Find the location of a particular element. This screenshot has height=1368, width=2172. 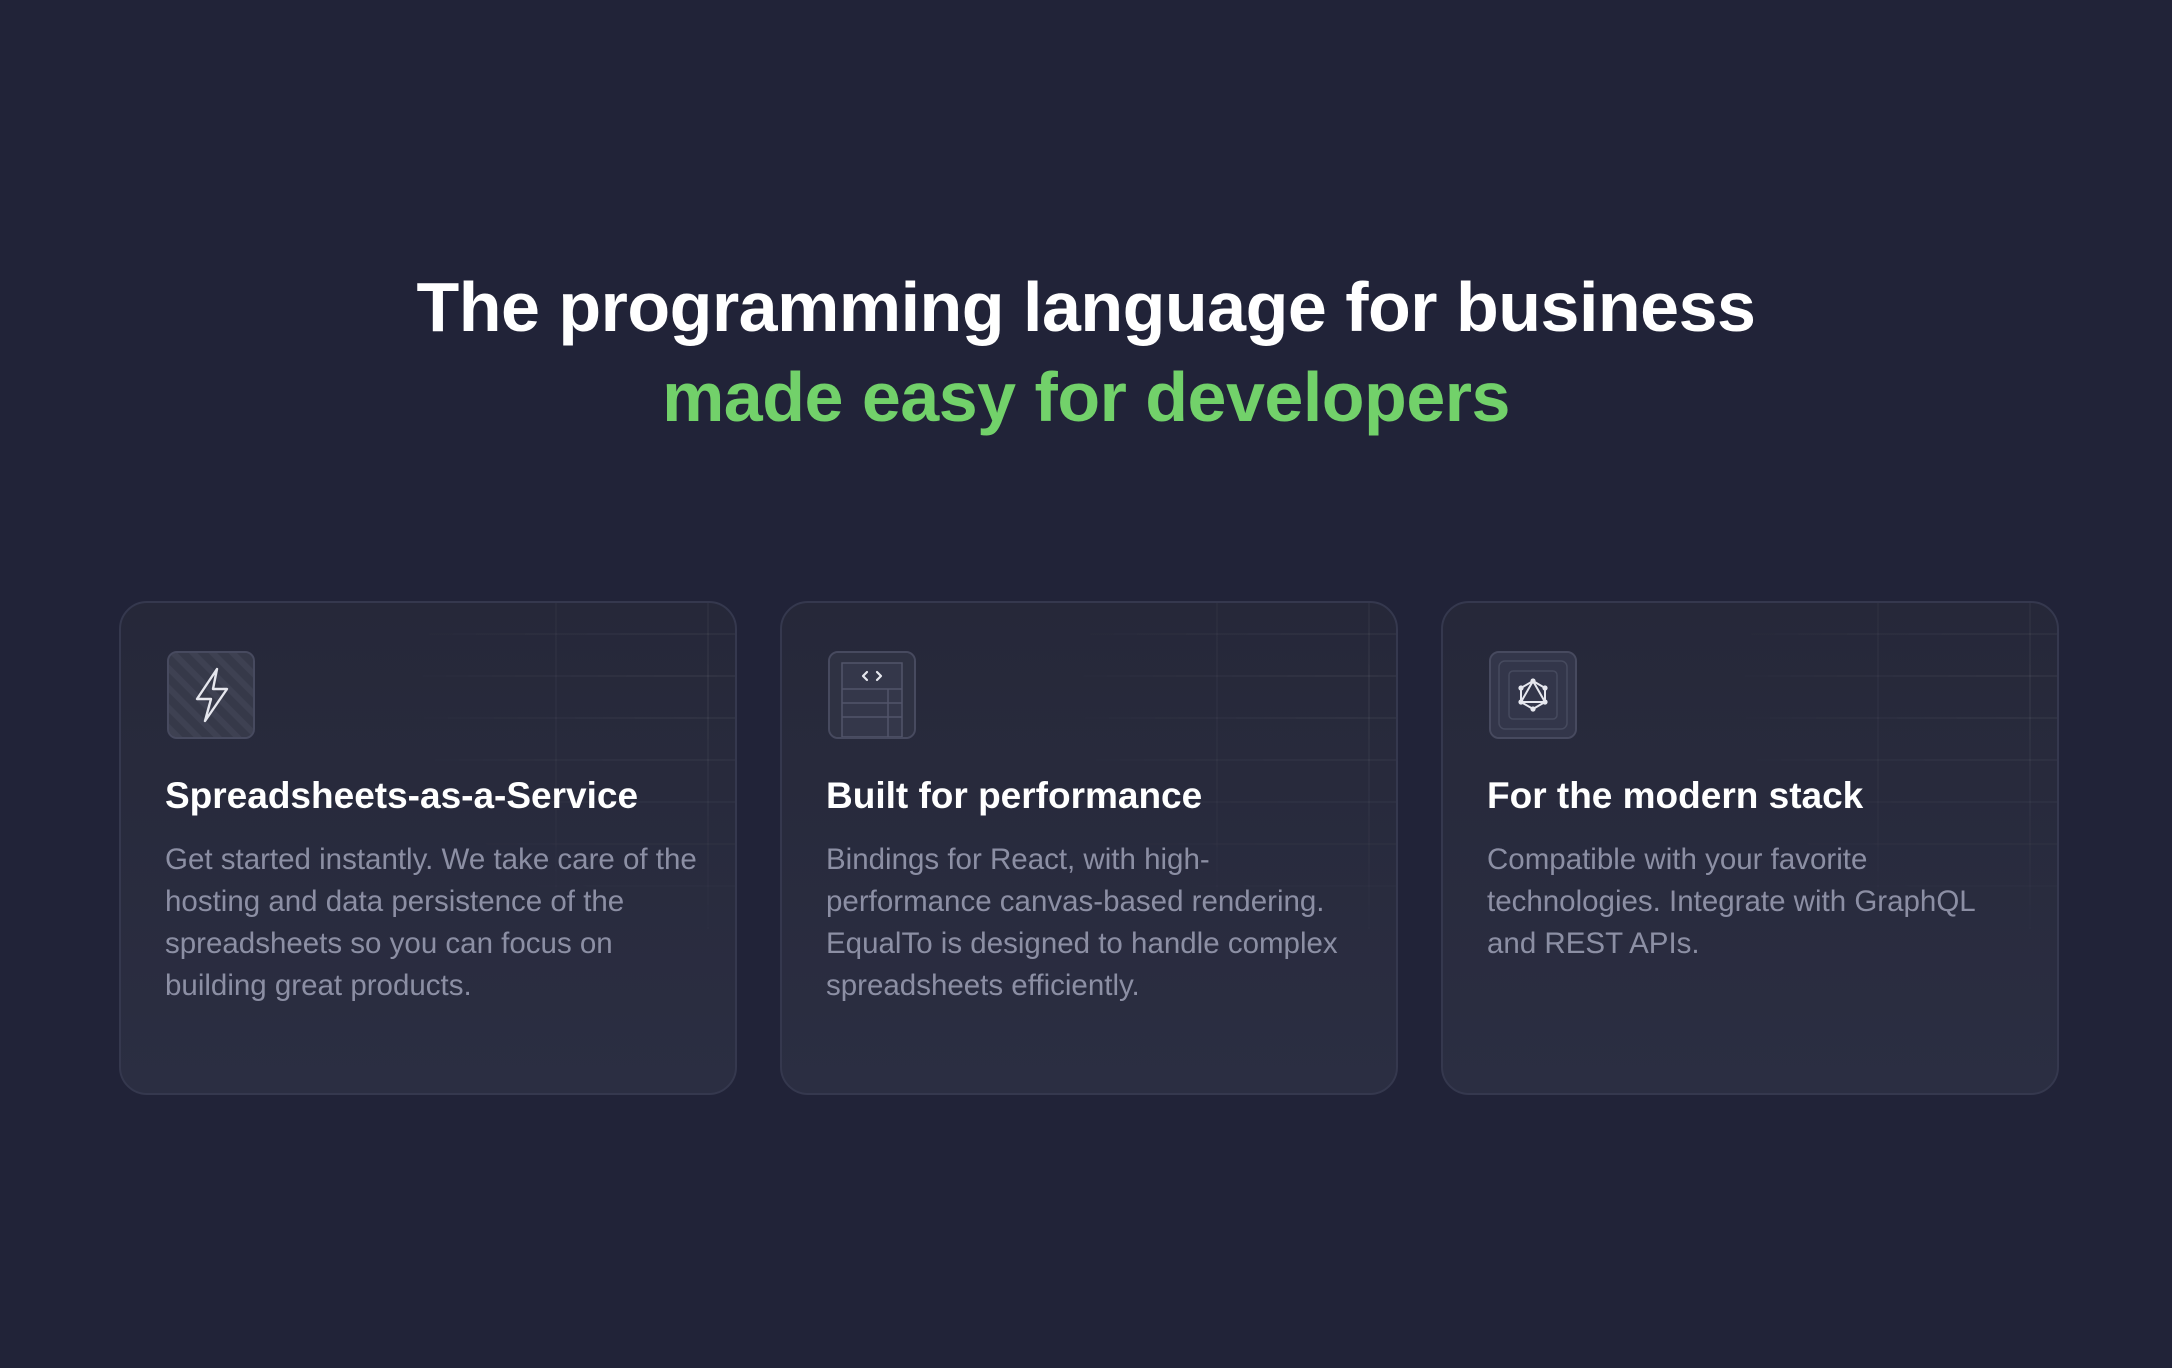

feature-title: For the modern stack is located at coordinates (1675, 795).